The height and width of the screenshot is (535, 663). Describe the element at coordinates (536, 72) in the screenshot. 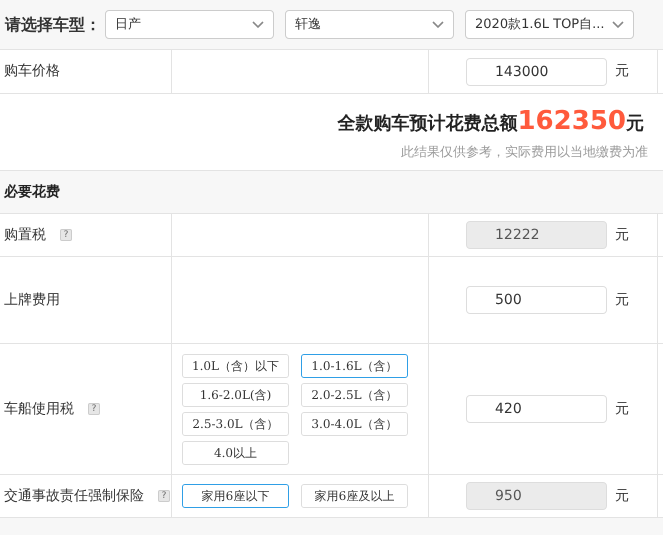

I see `amount-field: 143000` at that location.